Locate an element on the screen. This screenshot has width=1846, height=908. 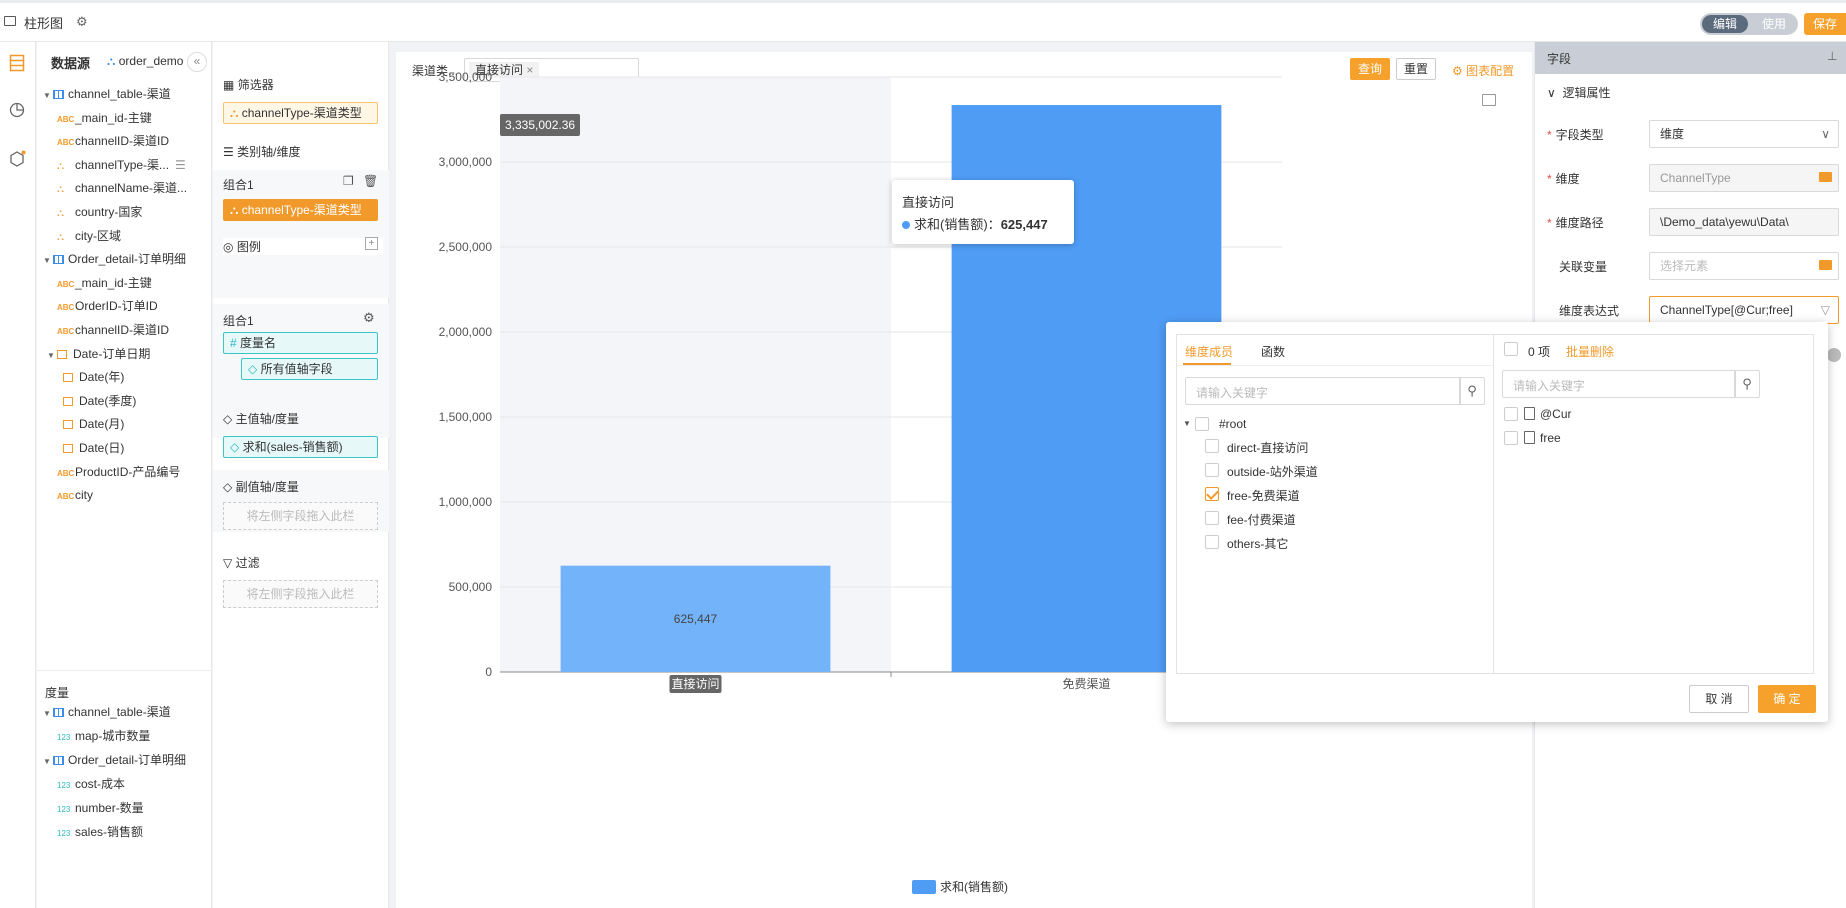
grid-icon: ▦ is located at coordinates (229, 85).